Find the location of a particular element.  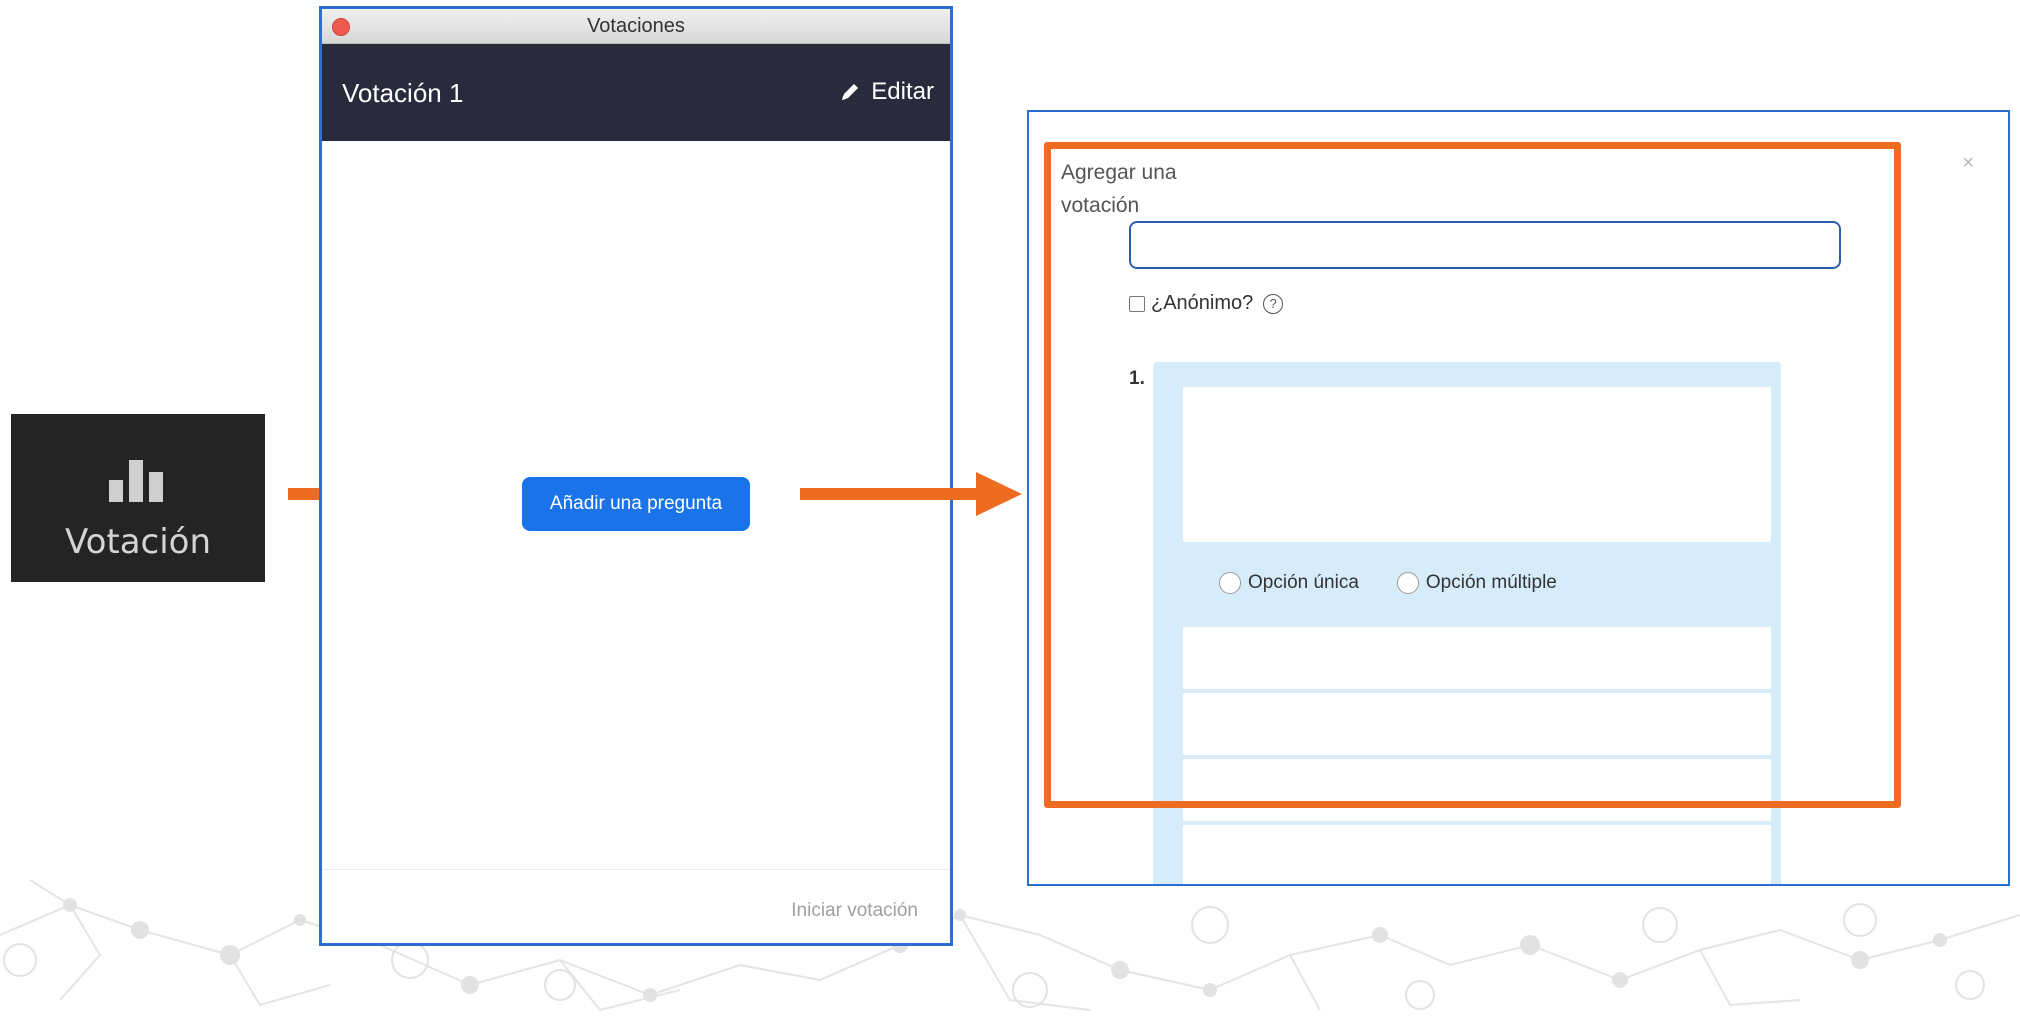

single-choice-option: Opción única is located at coordinates (1289, 583).